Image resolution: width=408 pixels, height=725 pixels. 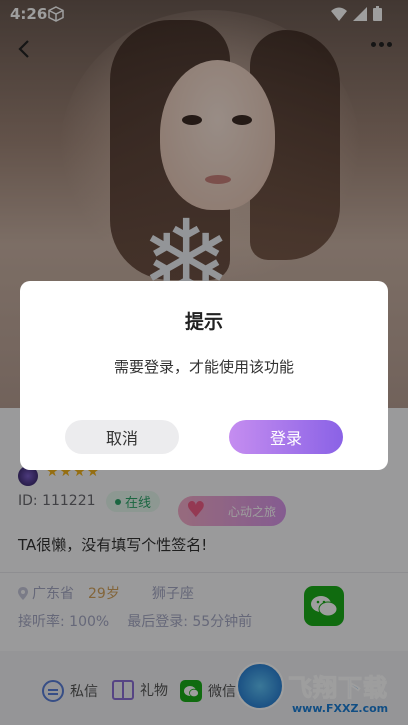 I want to click on dialog-message: 需要登录，才能使用该功能, so click(x=203, y=367).